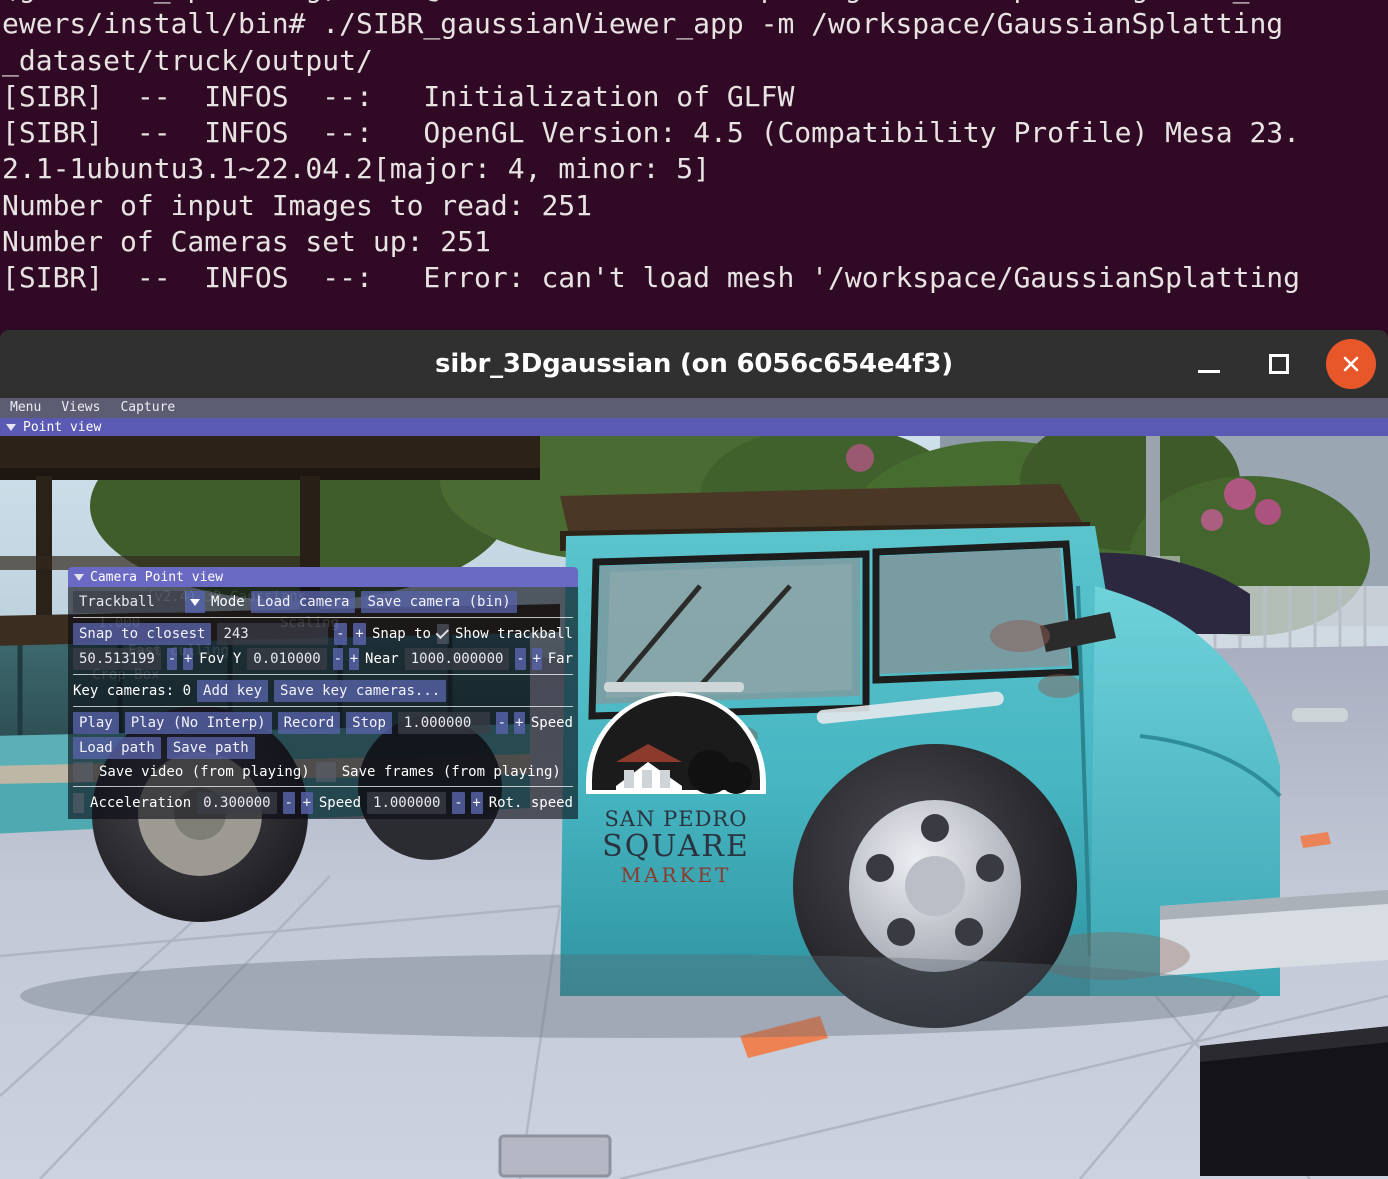 This screenshot has width=1388, height=1179. What do you see at coordinates (1209, 364) in the screenshot?
I see `minimize-icon` at bounding box center [1209, 364].